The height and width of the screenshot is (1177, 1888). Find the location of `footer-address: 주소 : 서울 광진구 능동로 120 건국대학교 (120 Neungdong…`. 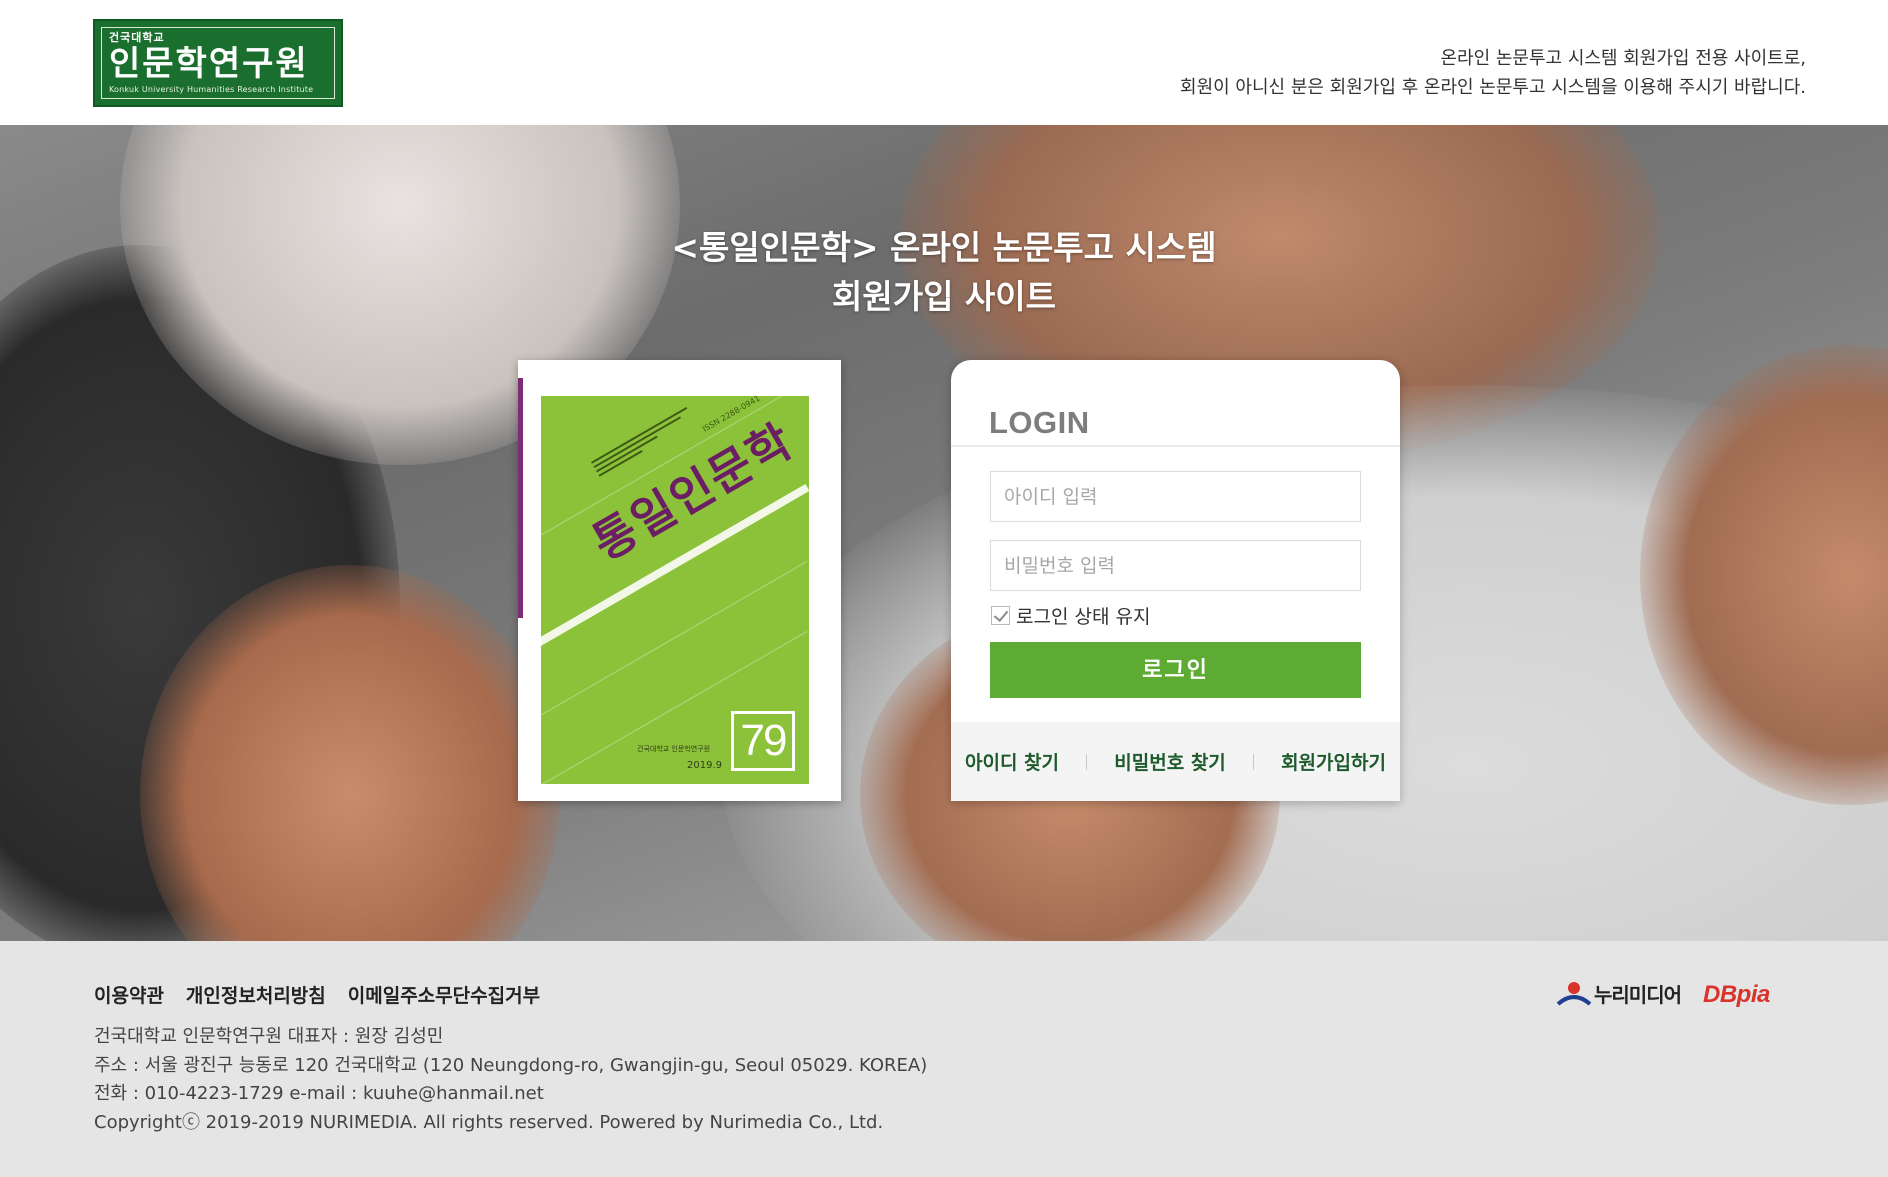

footer-address: 주소 : 서울 광진구 능동로 120 건국대학교 (120 Neungdong… is located at coordinates (511, 1065).